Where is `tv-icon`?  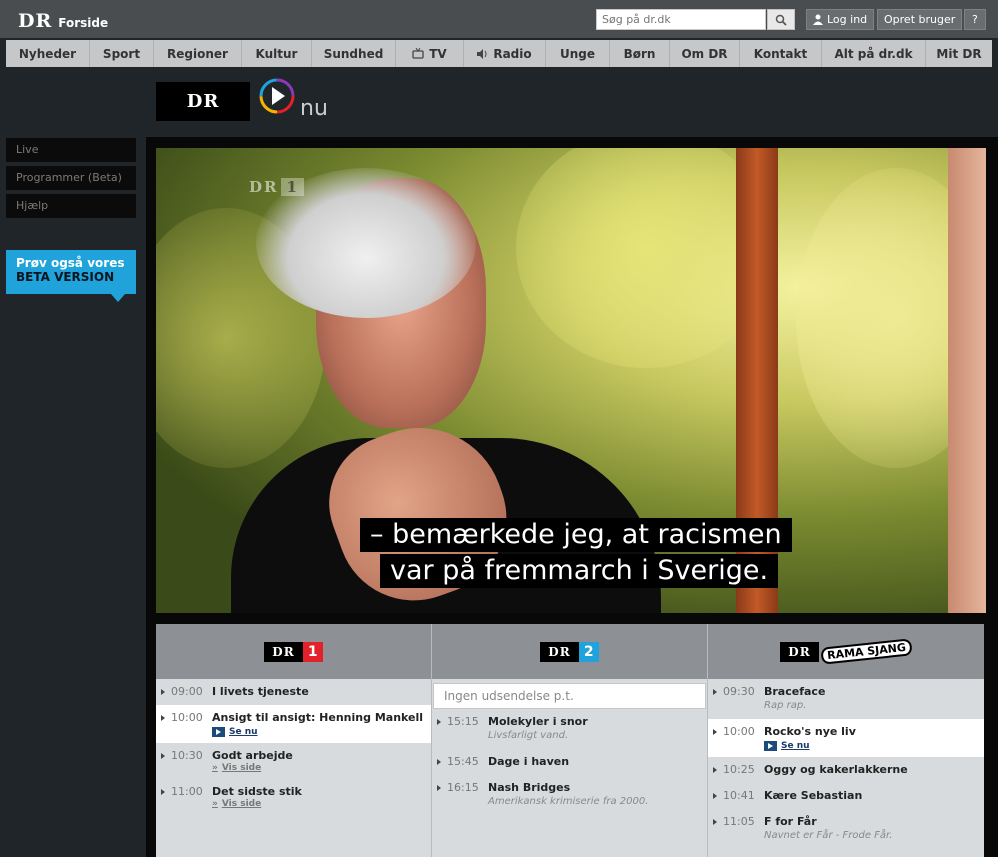 tv-icon is located at coordinates (418, 53).